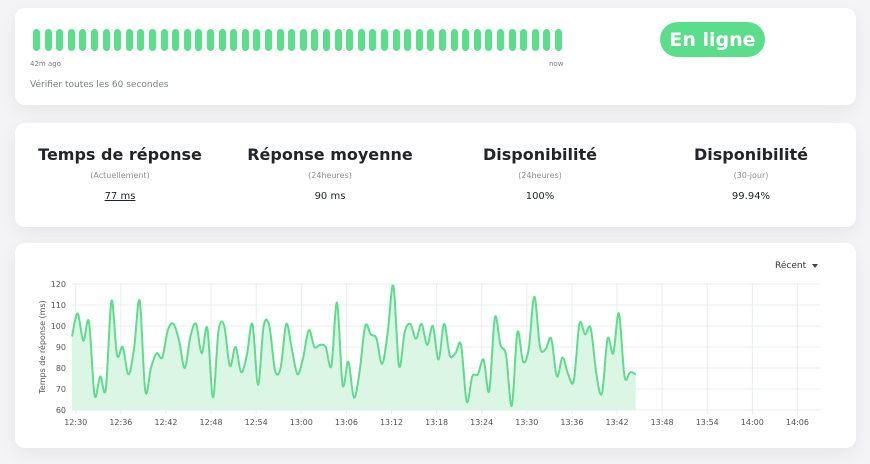  What do you see at coordinates (120, 422) in the screenshot?
I see `x-tick-label: 12:36` at bounding box center [120, 422].